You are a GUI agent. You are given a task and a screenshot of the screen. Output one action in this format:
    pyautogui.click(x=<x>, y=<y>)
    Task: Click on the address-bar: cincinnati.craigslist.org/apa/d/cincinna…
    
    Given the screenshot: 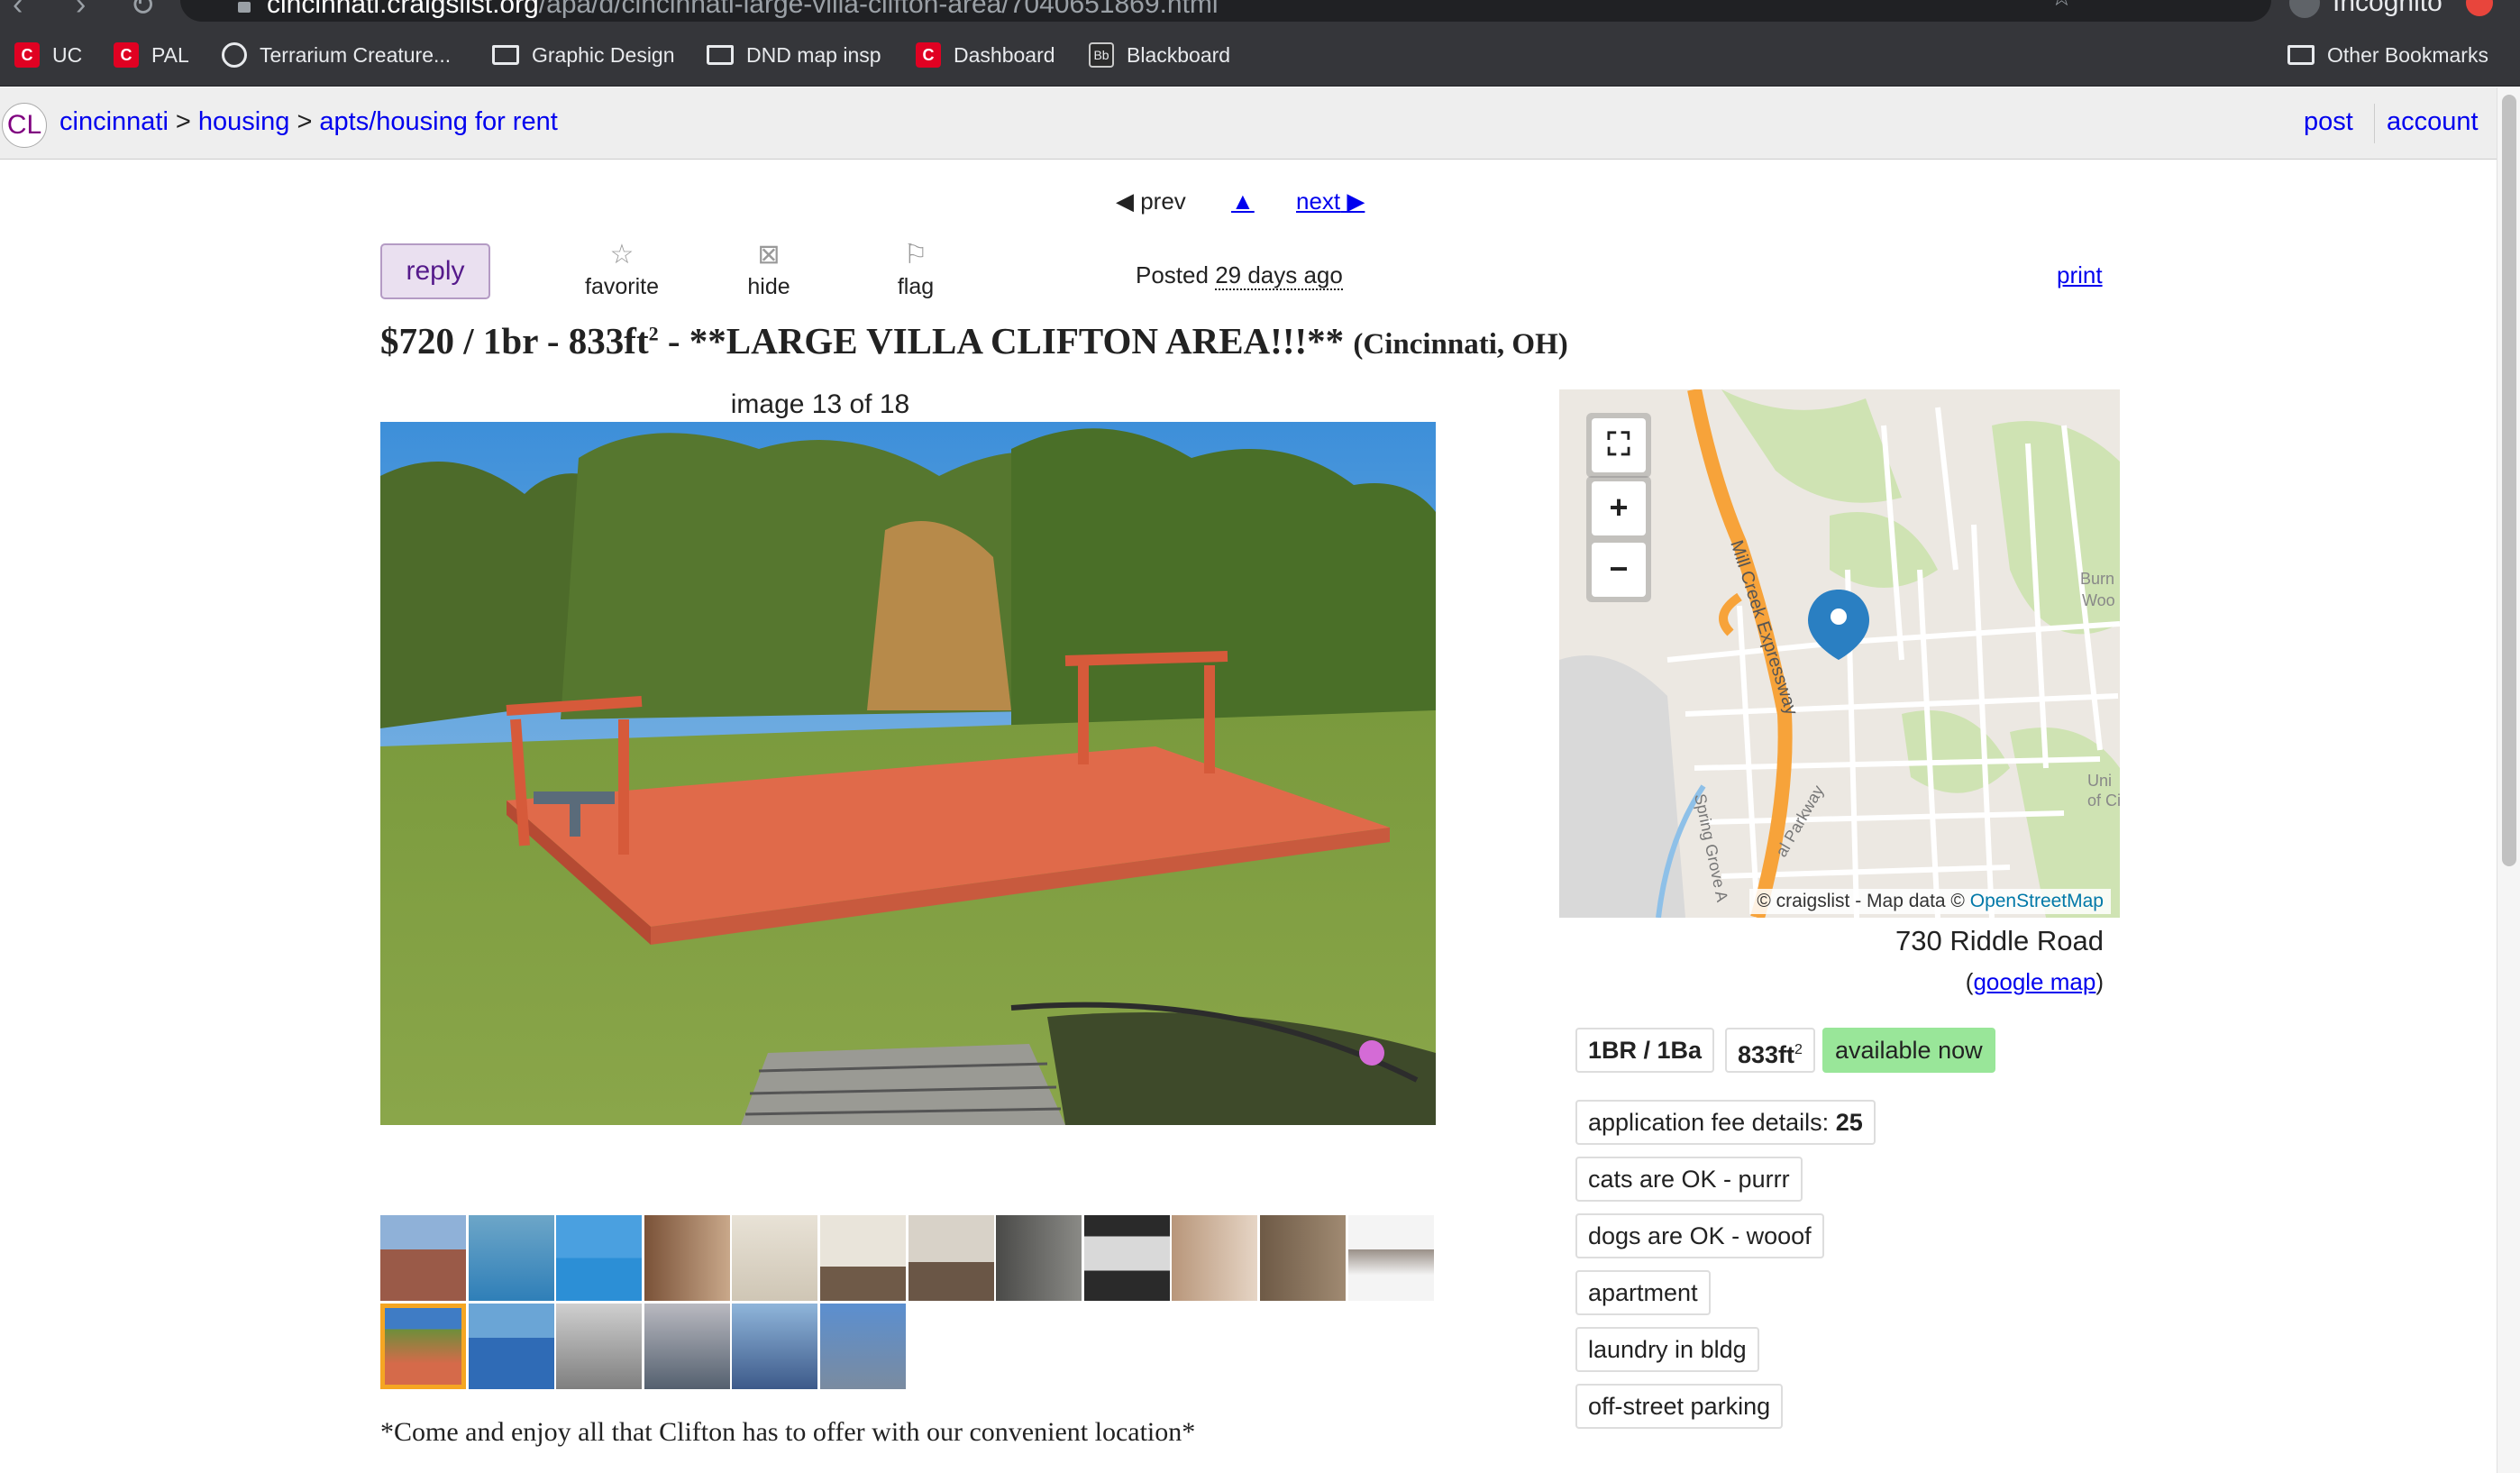 What is the action you would take?
    pyautogui.click(x=1225, y=11)
    